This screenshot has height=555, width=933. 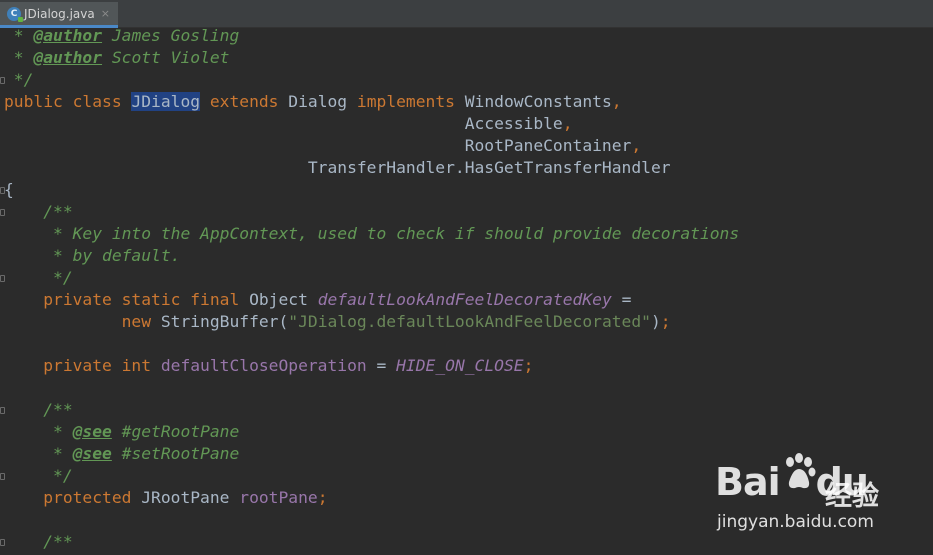 I want to click on code-line: {, so click(x=9, y=190).